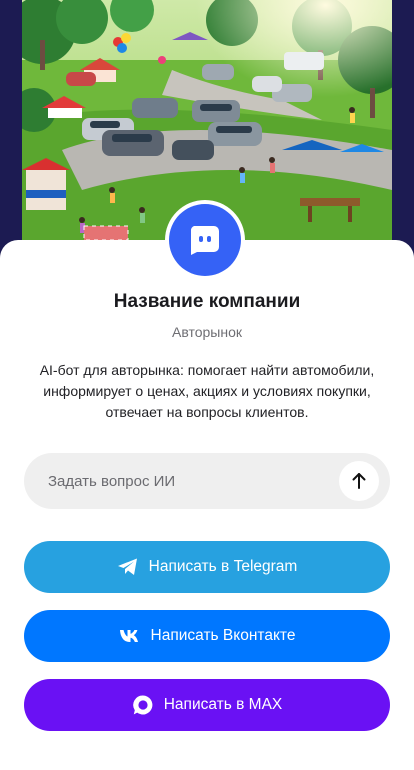  I want to click on arrow-up-icon, so click(359, 481).